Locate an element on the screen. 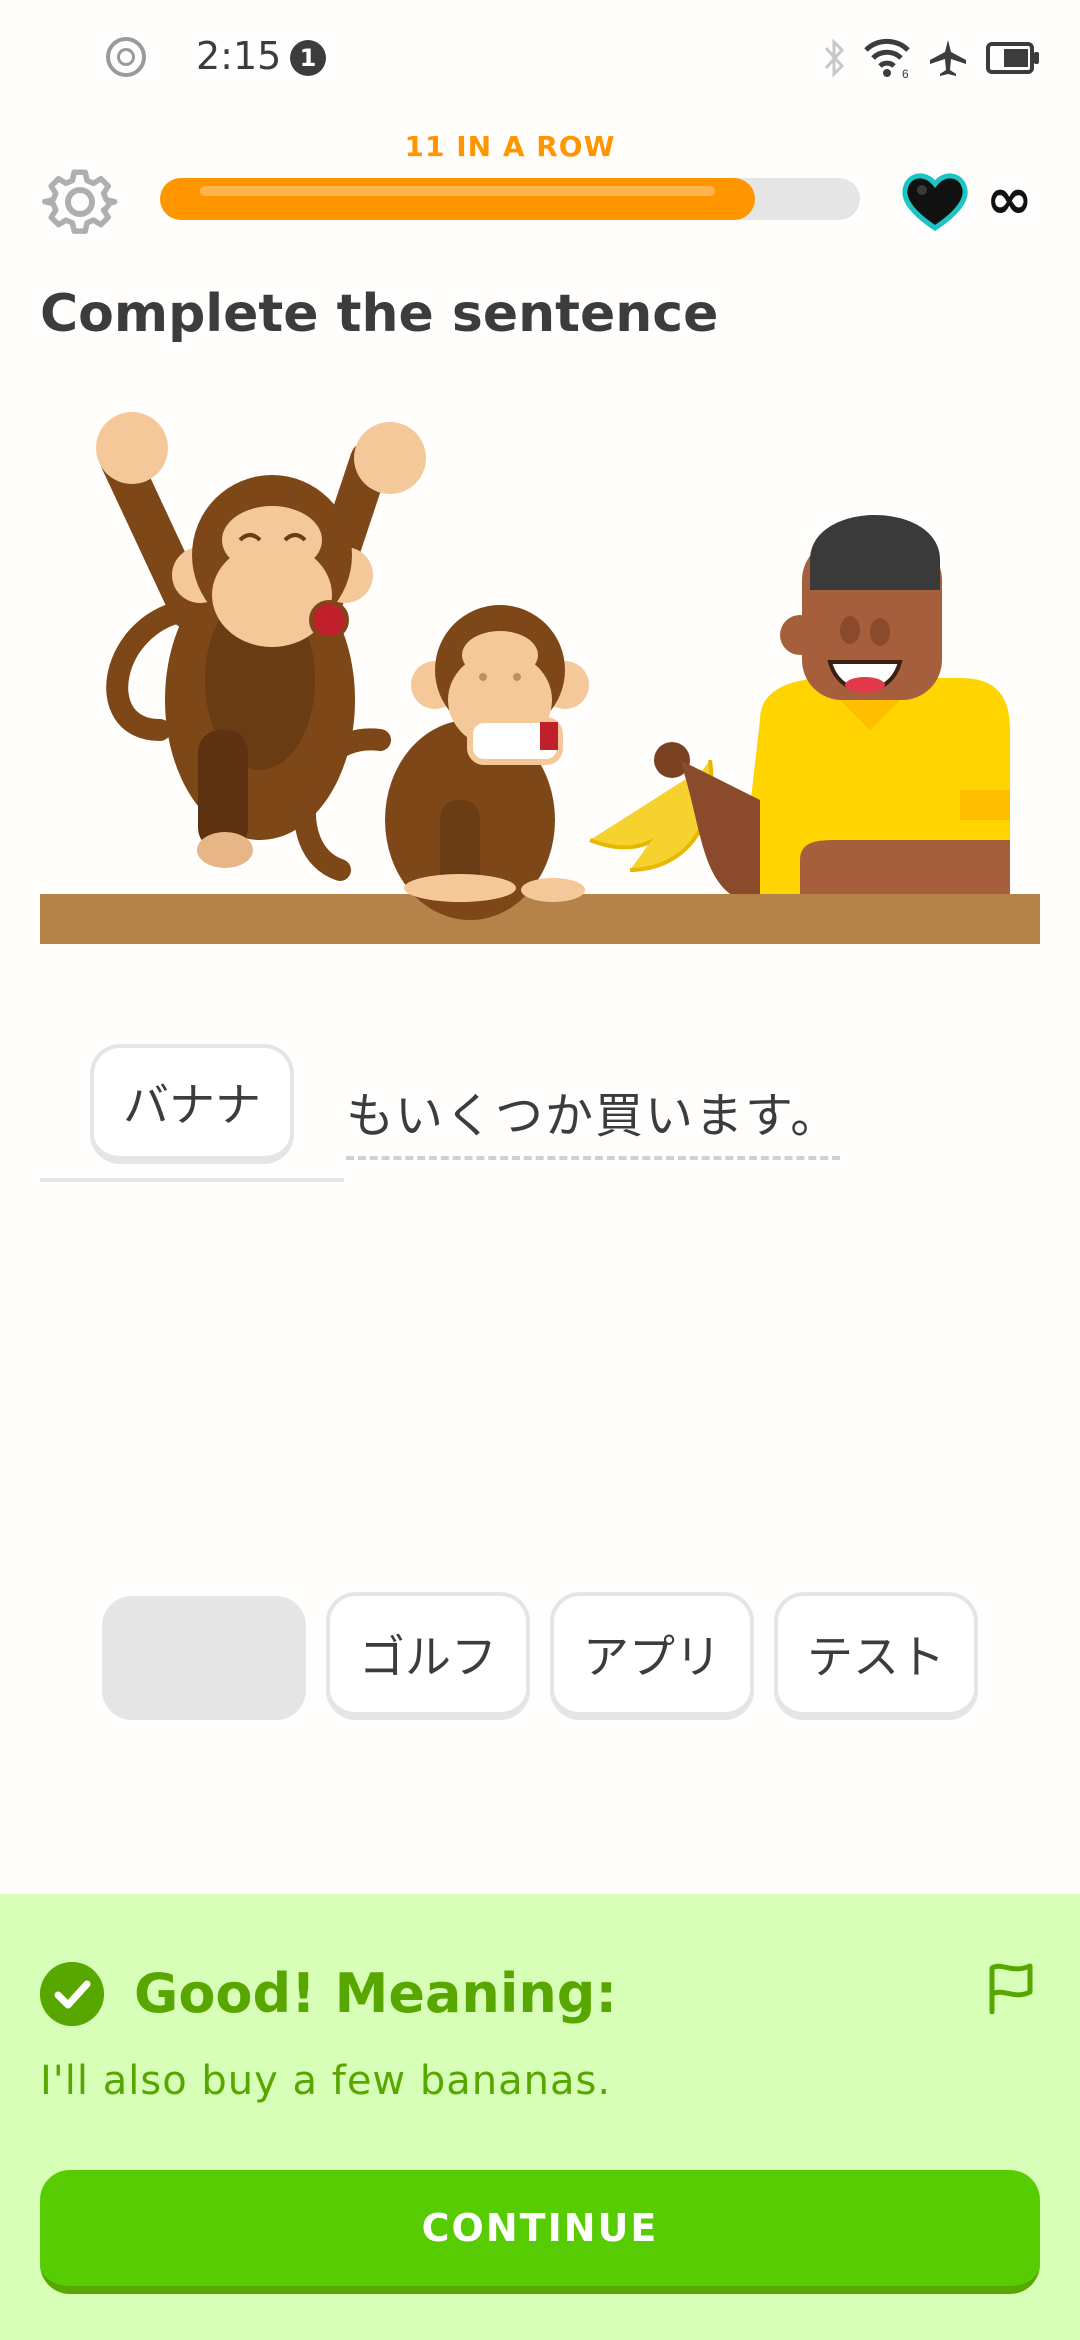  page-title: Complete the sentence is located at coordinates (379, 314).